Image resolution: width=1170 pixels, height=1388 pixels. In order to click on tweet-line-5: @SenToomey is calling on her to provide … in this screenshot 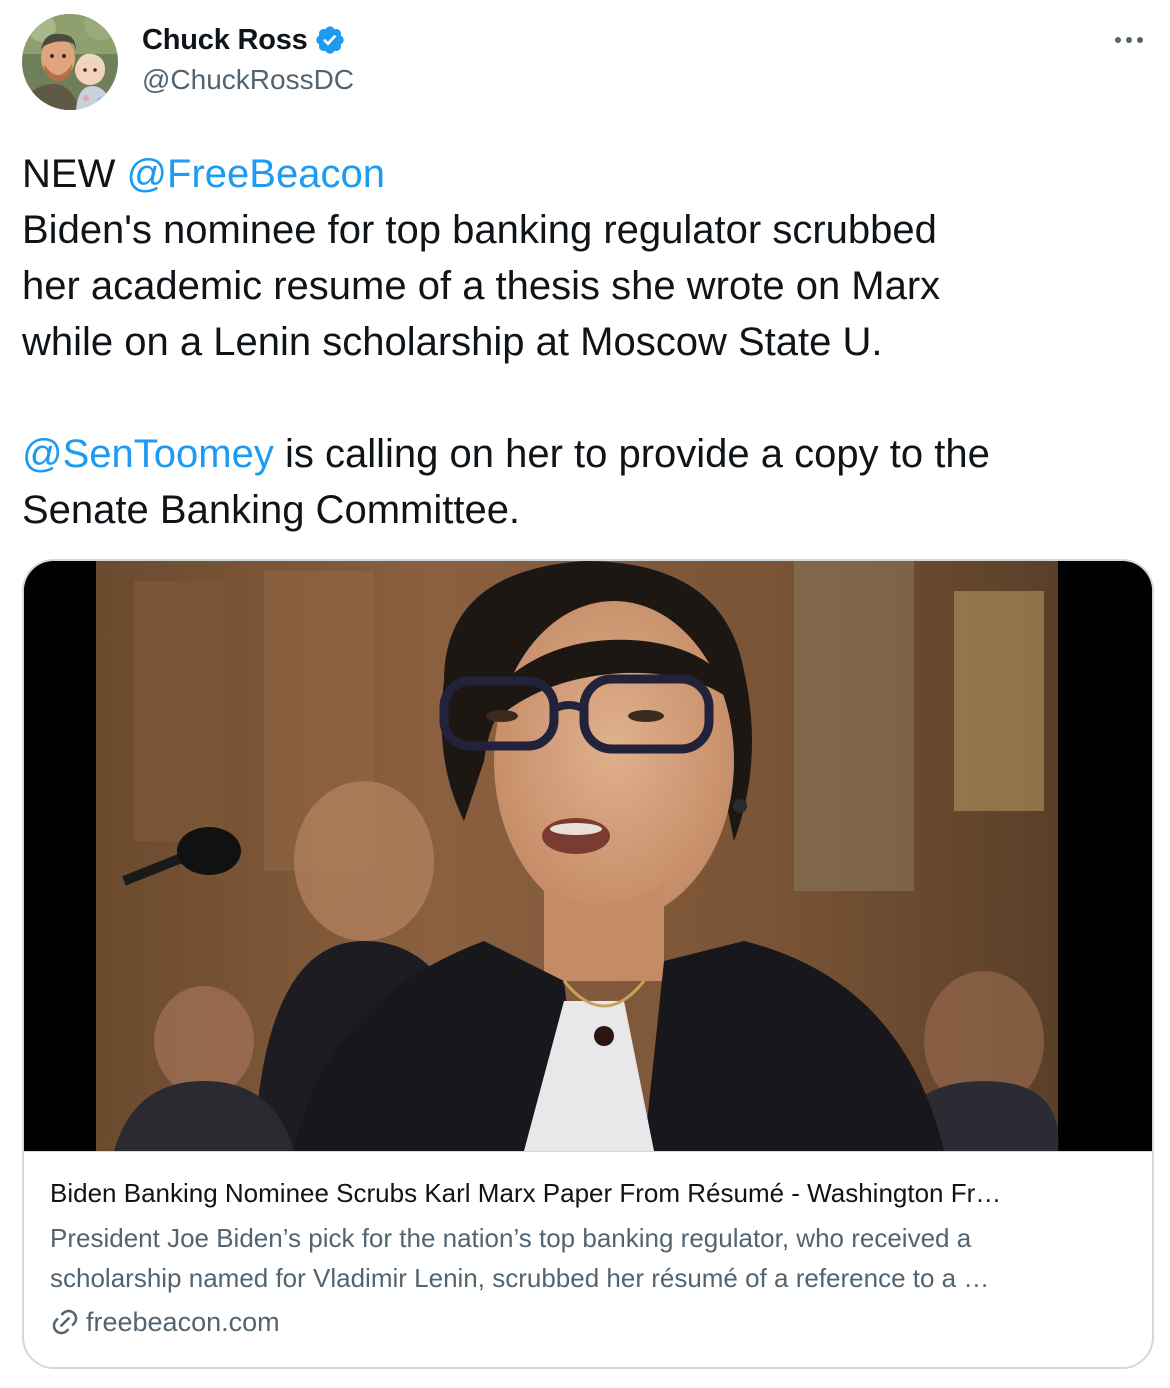, I will do `click(587, 454)`.